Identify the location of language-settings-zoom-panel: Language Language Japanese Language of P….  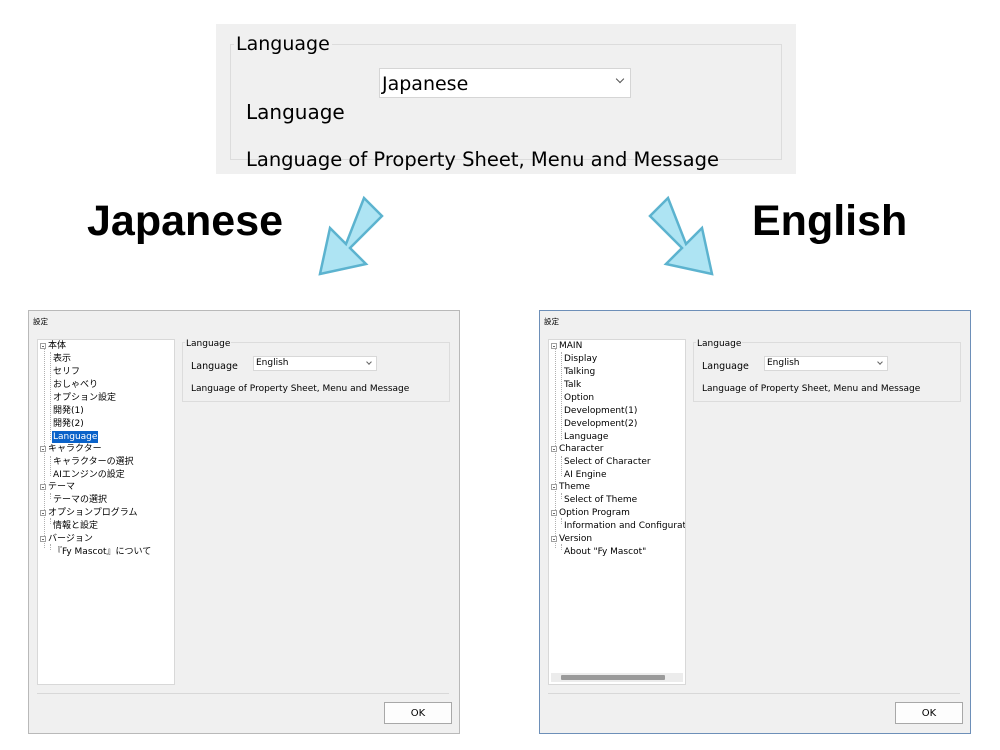
(506, 99).